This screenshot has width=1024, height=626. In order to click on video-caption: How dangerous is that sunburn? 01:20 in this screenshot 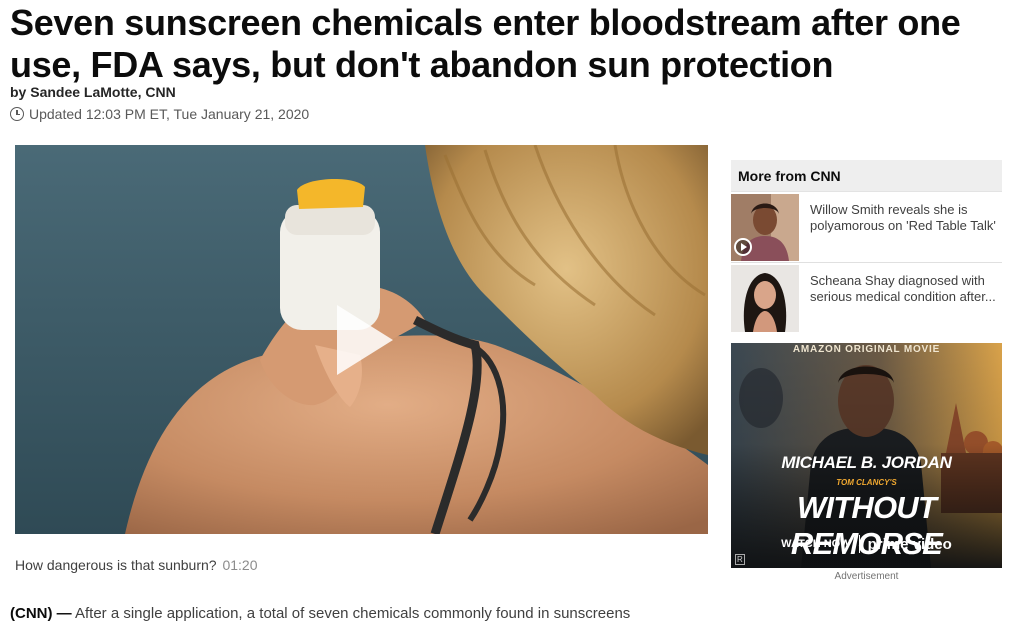, I will do `click(136, 565)`.